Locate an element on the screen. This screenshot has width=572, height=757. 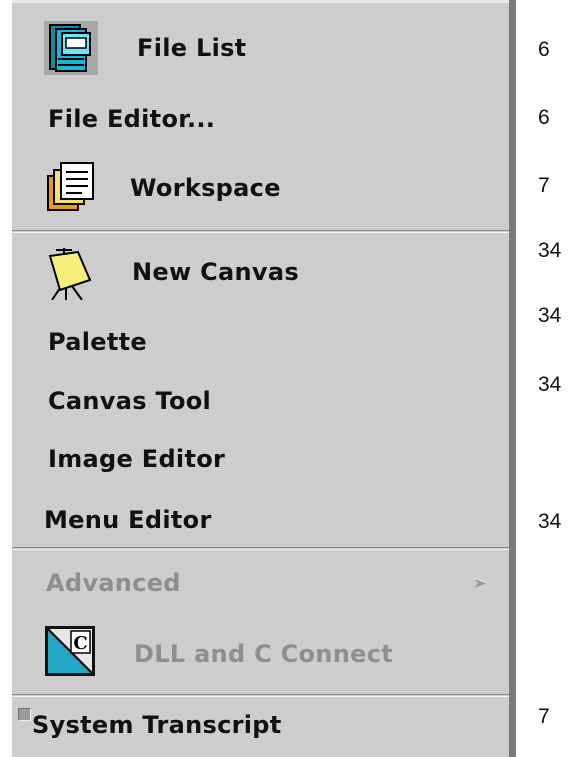
menu-top-edge is located at coordinates (260, 1).